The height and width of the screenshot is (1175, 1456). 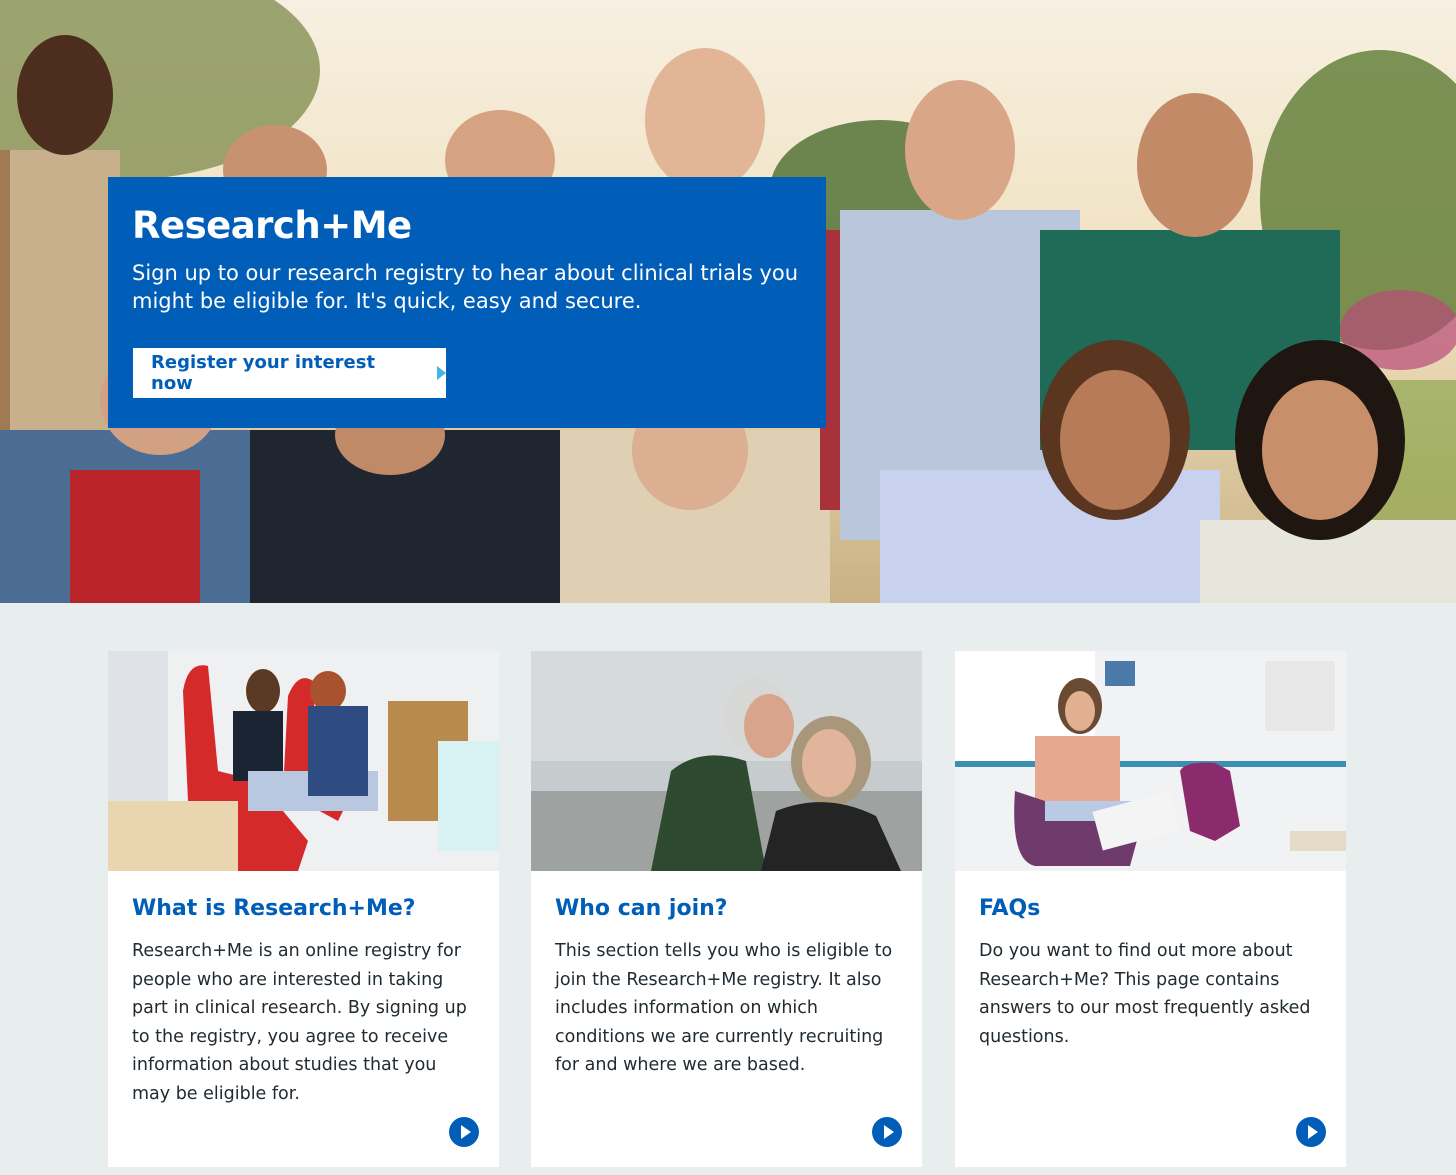 I want to click on older-couple-on-beach-photo, so click(x=726, y=761).